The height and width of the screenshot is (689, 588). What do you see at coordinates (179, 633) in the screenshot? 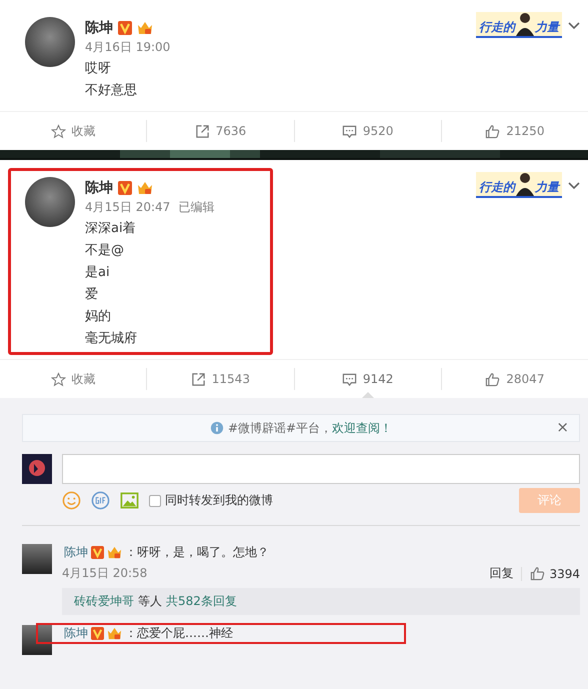
I see `comment-text: ：恋爱个屁……神经` at bounding box center [179, 633].